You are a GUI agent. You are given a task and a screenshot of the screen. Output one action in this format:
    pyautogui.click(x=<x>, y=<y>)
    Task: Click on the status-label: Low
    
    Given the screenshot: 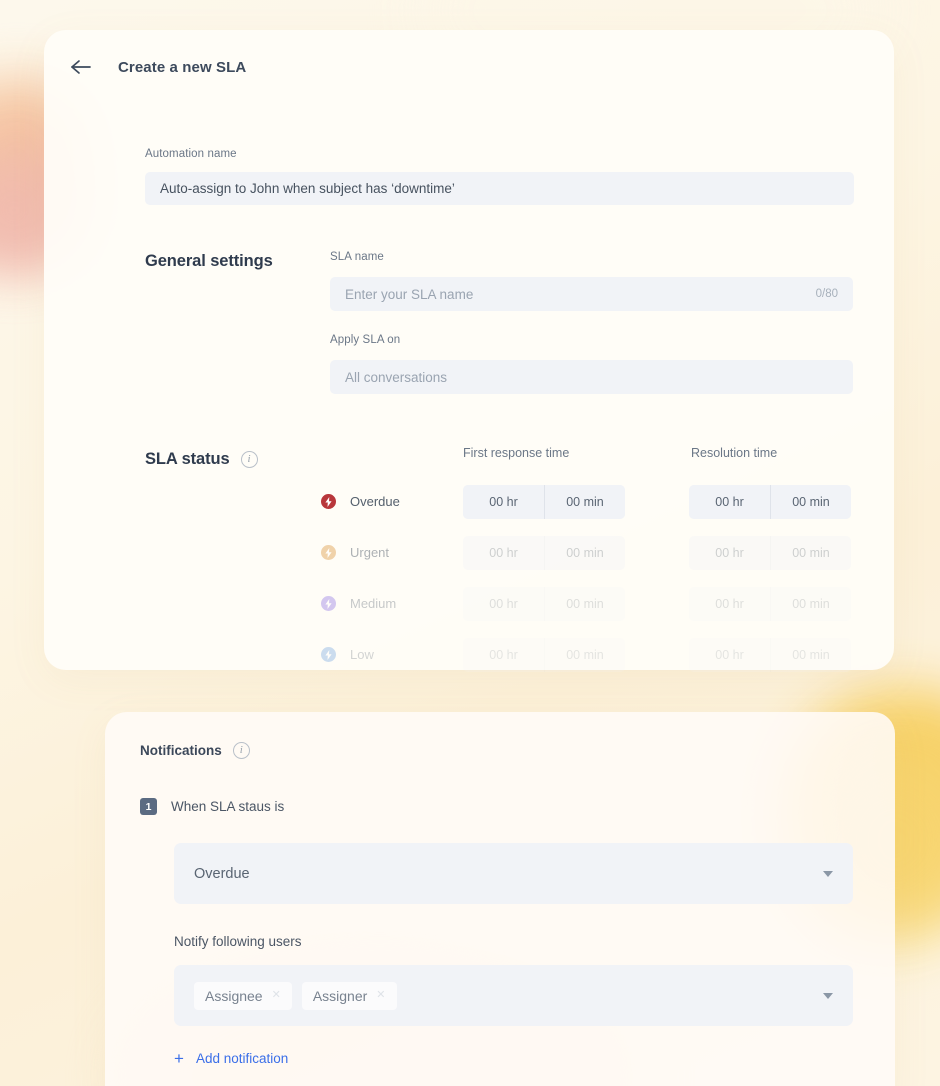 What is the action you would take?
    pyautogui.click(x=362, y=654)
    